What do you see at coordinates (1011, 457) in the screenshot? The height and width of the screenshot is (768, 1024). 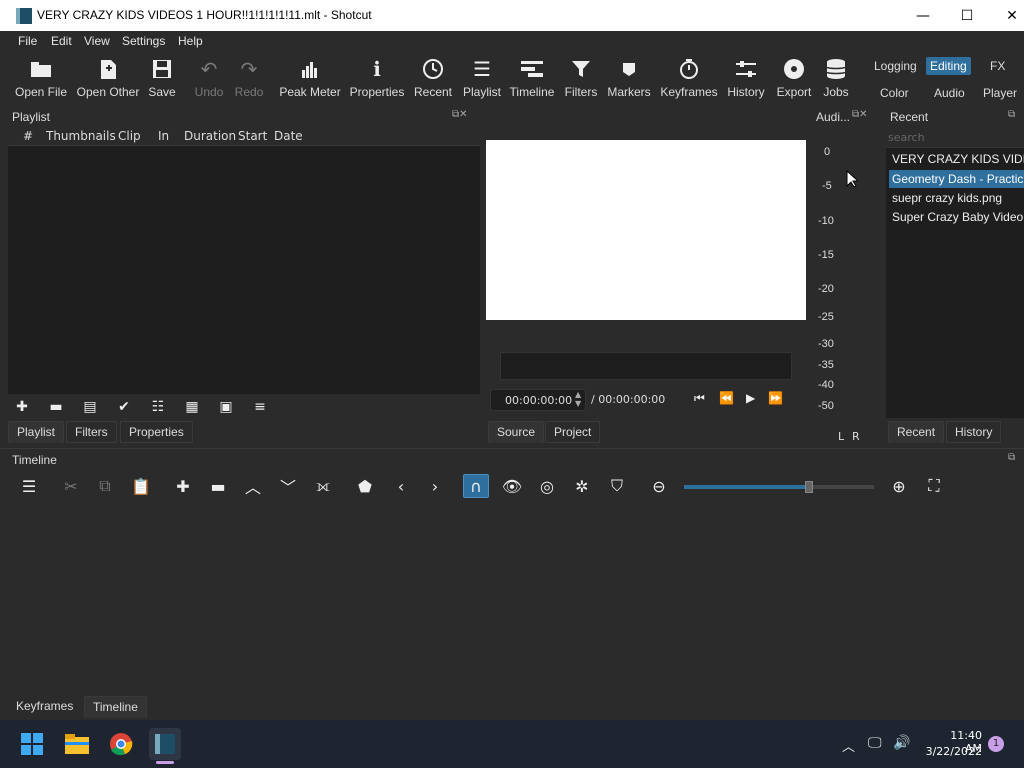 I see `timeline-float-icon: ⧉` at bounding box center [1011, 457].